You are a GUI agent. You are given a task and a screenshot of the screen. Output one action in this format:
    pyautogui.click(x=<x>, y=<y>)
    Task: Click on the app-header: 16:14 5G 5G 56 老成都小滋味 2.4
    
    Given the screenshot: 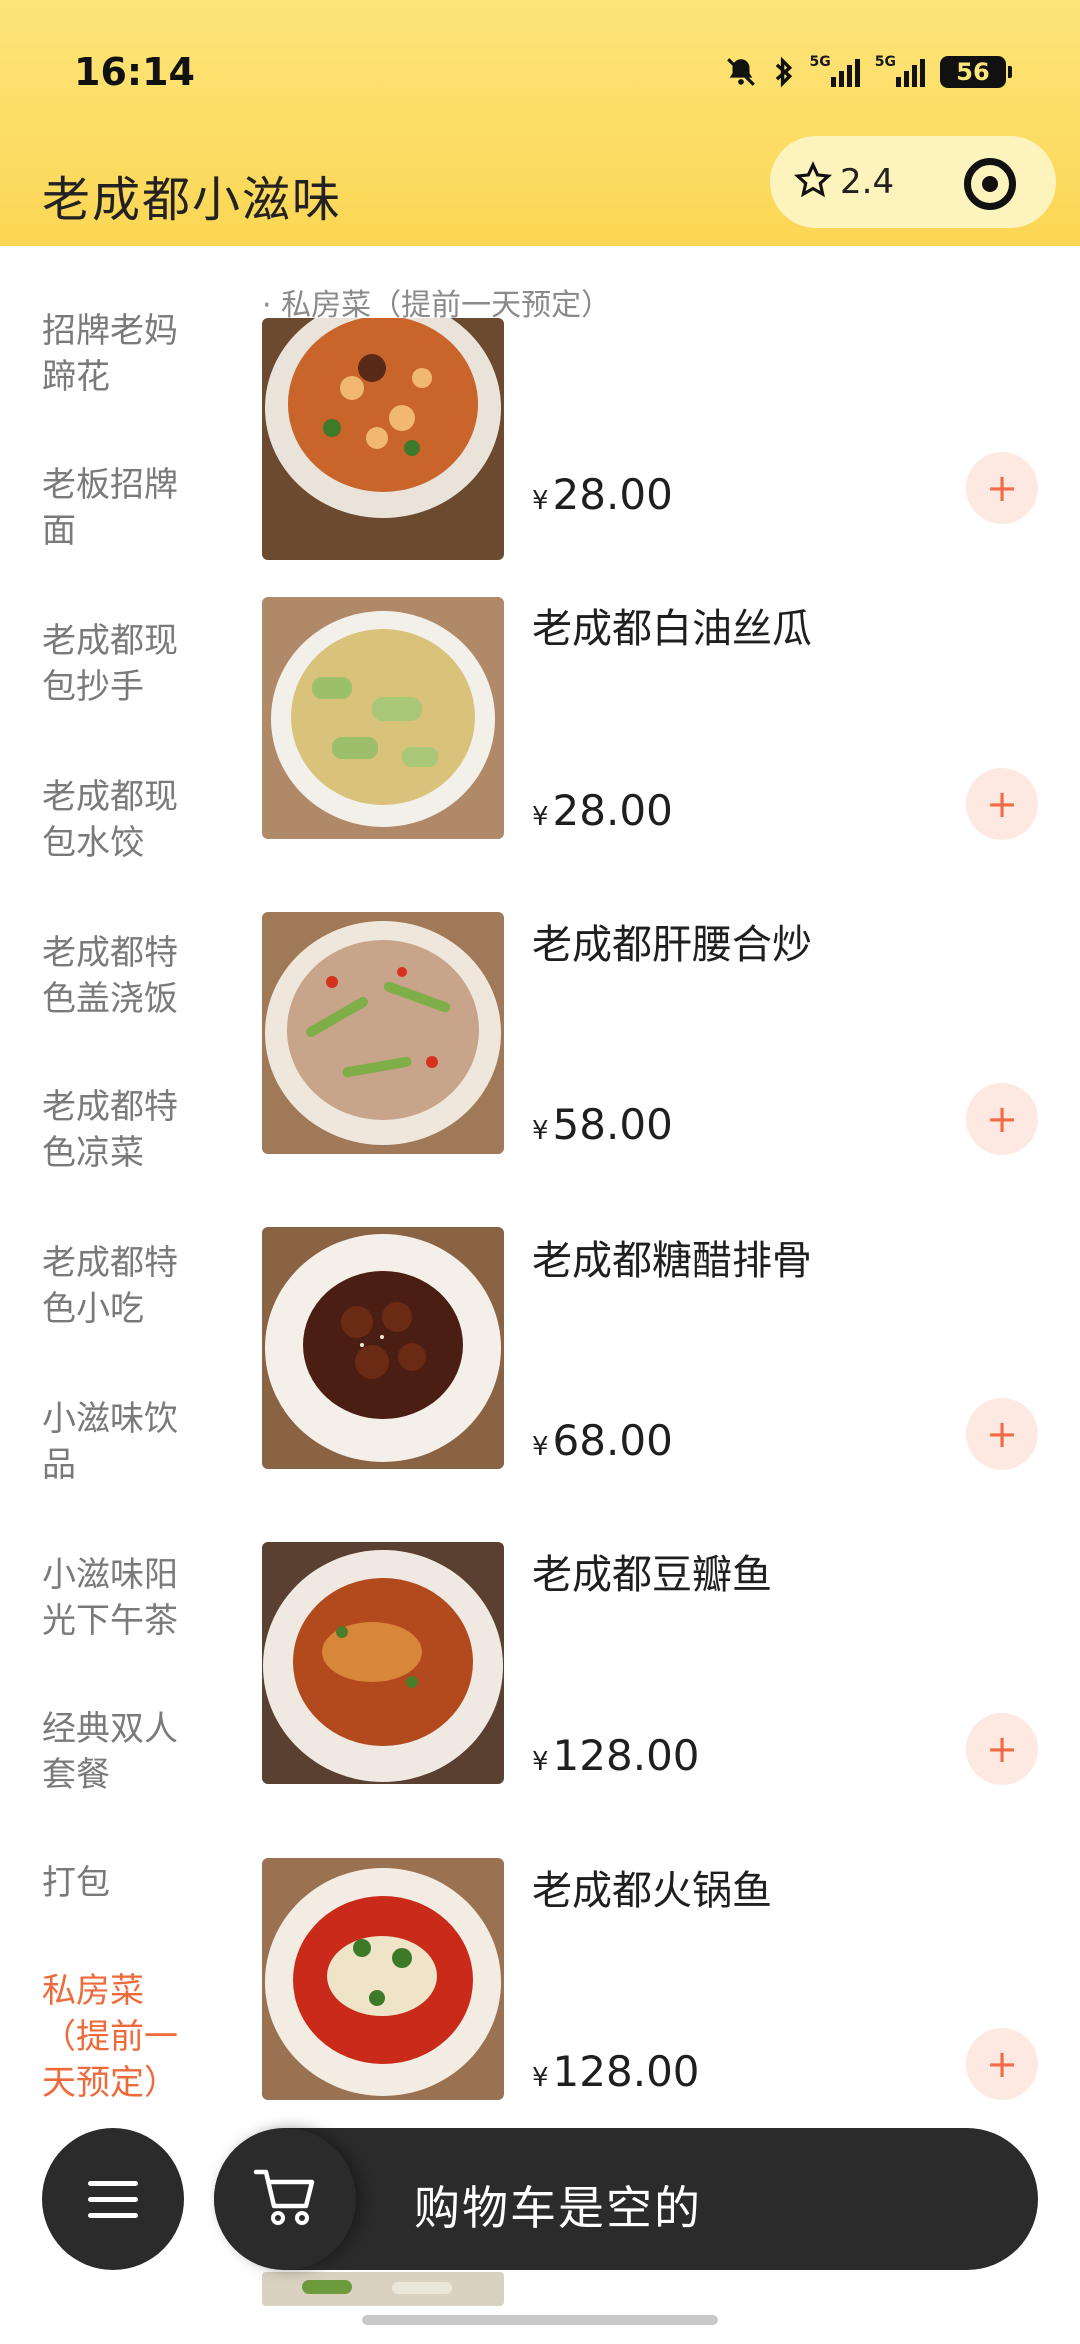 What is the action you would take?
    pyautogui.click(x=540, y=123)
    